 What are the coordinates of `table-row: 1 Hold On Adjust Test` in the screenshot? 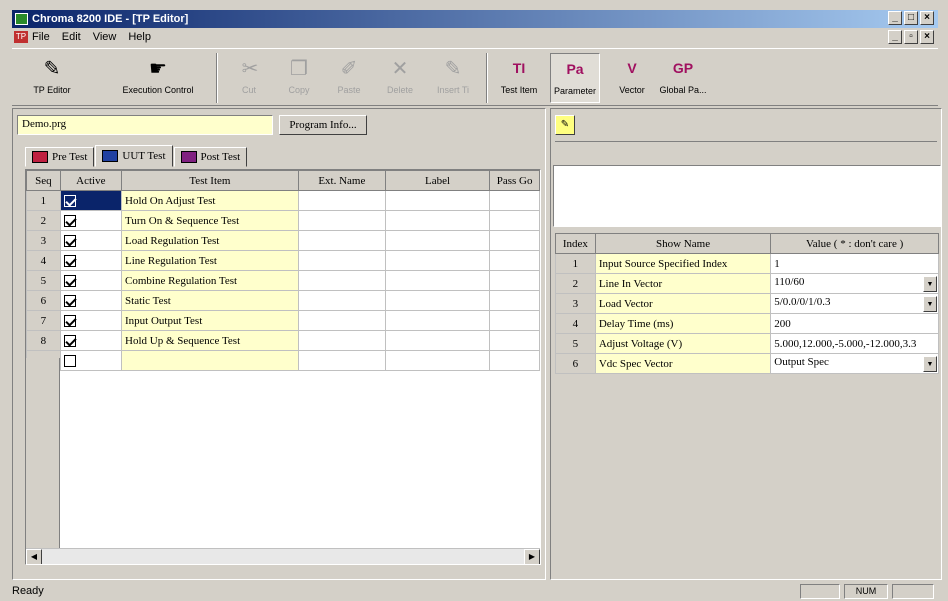 It's located at (283, 200).